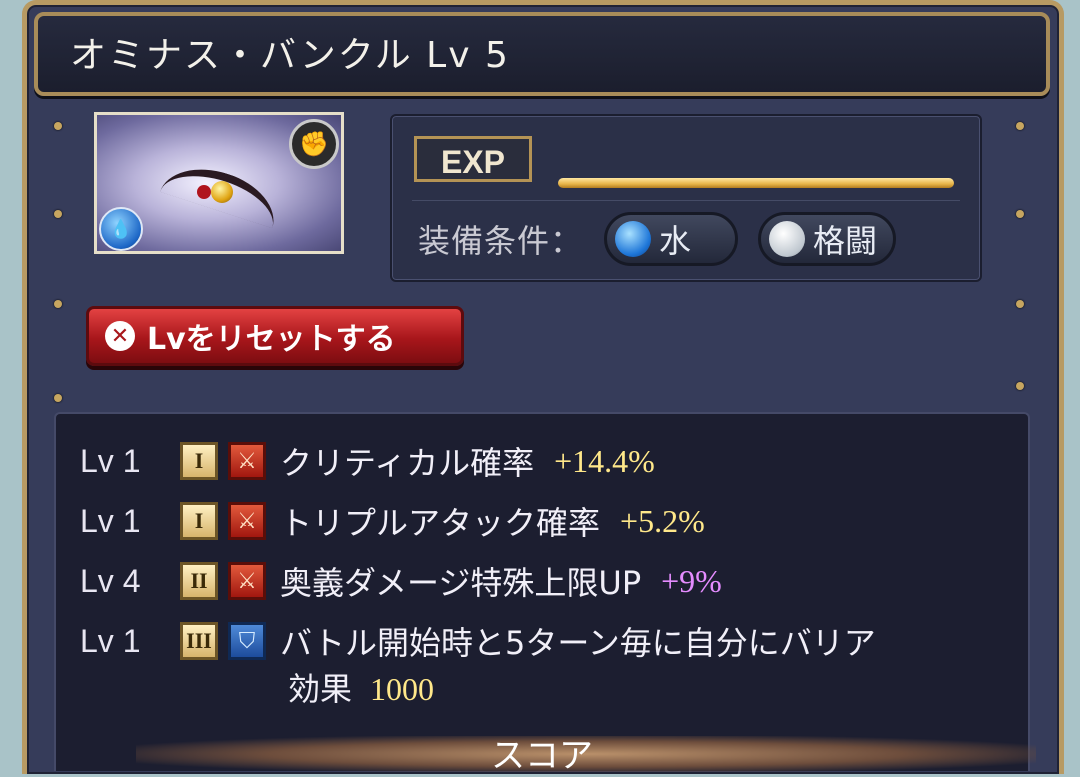  I want to click on skill-row: Lv 1 I ⚔ トリプルアタック確率 +5.2%, so click(392, 521).